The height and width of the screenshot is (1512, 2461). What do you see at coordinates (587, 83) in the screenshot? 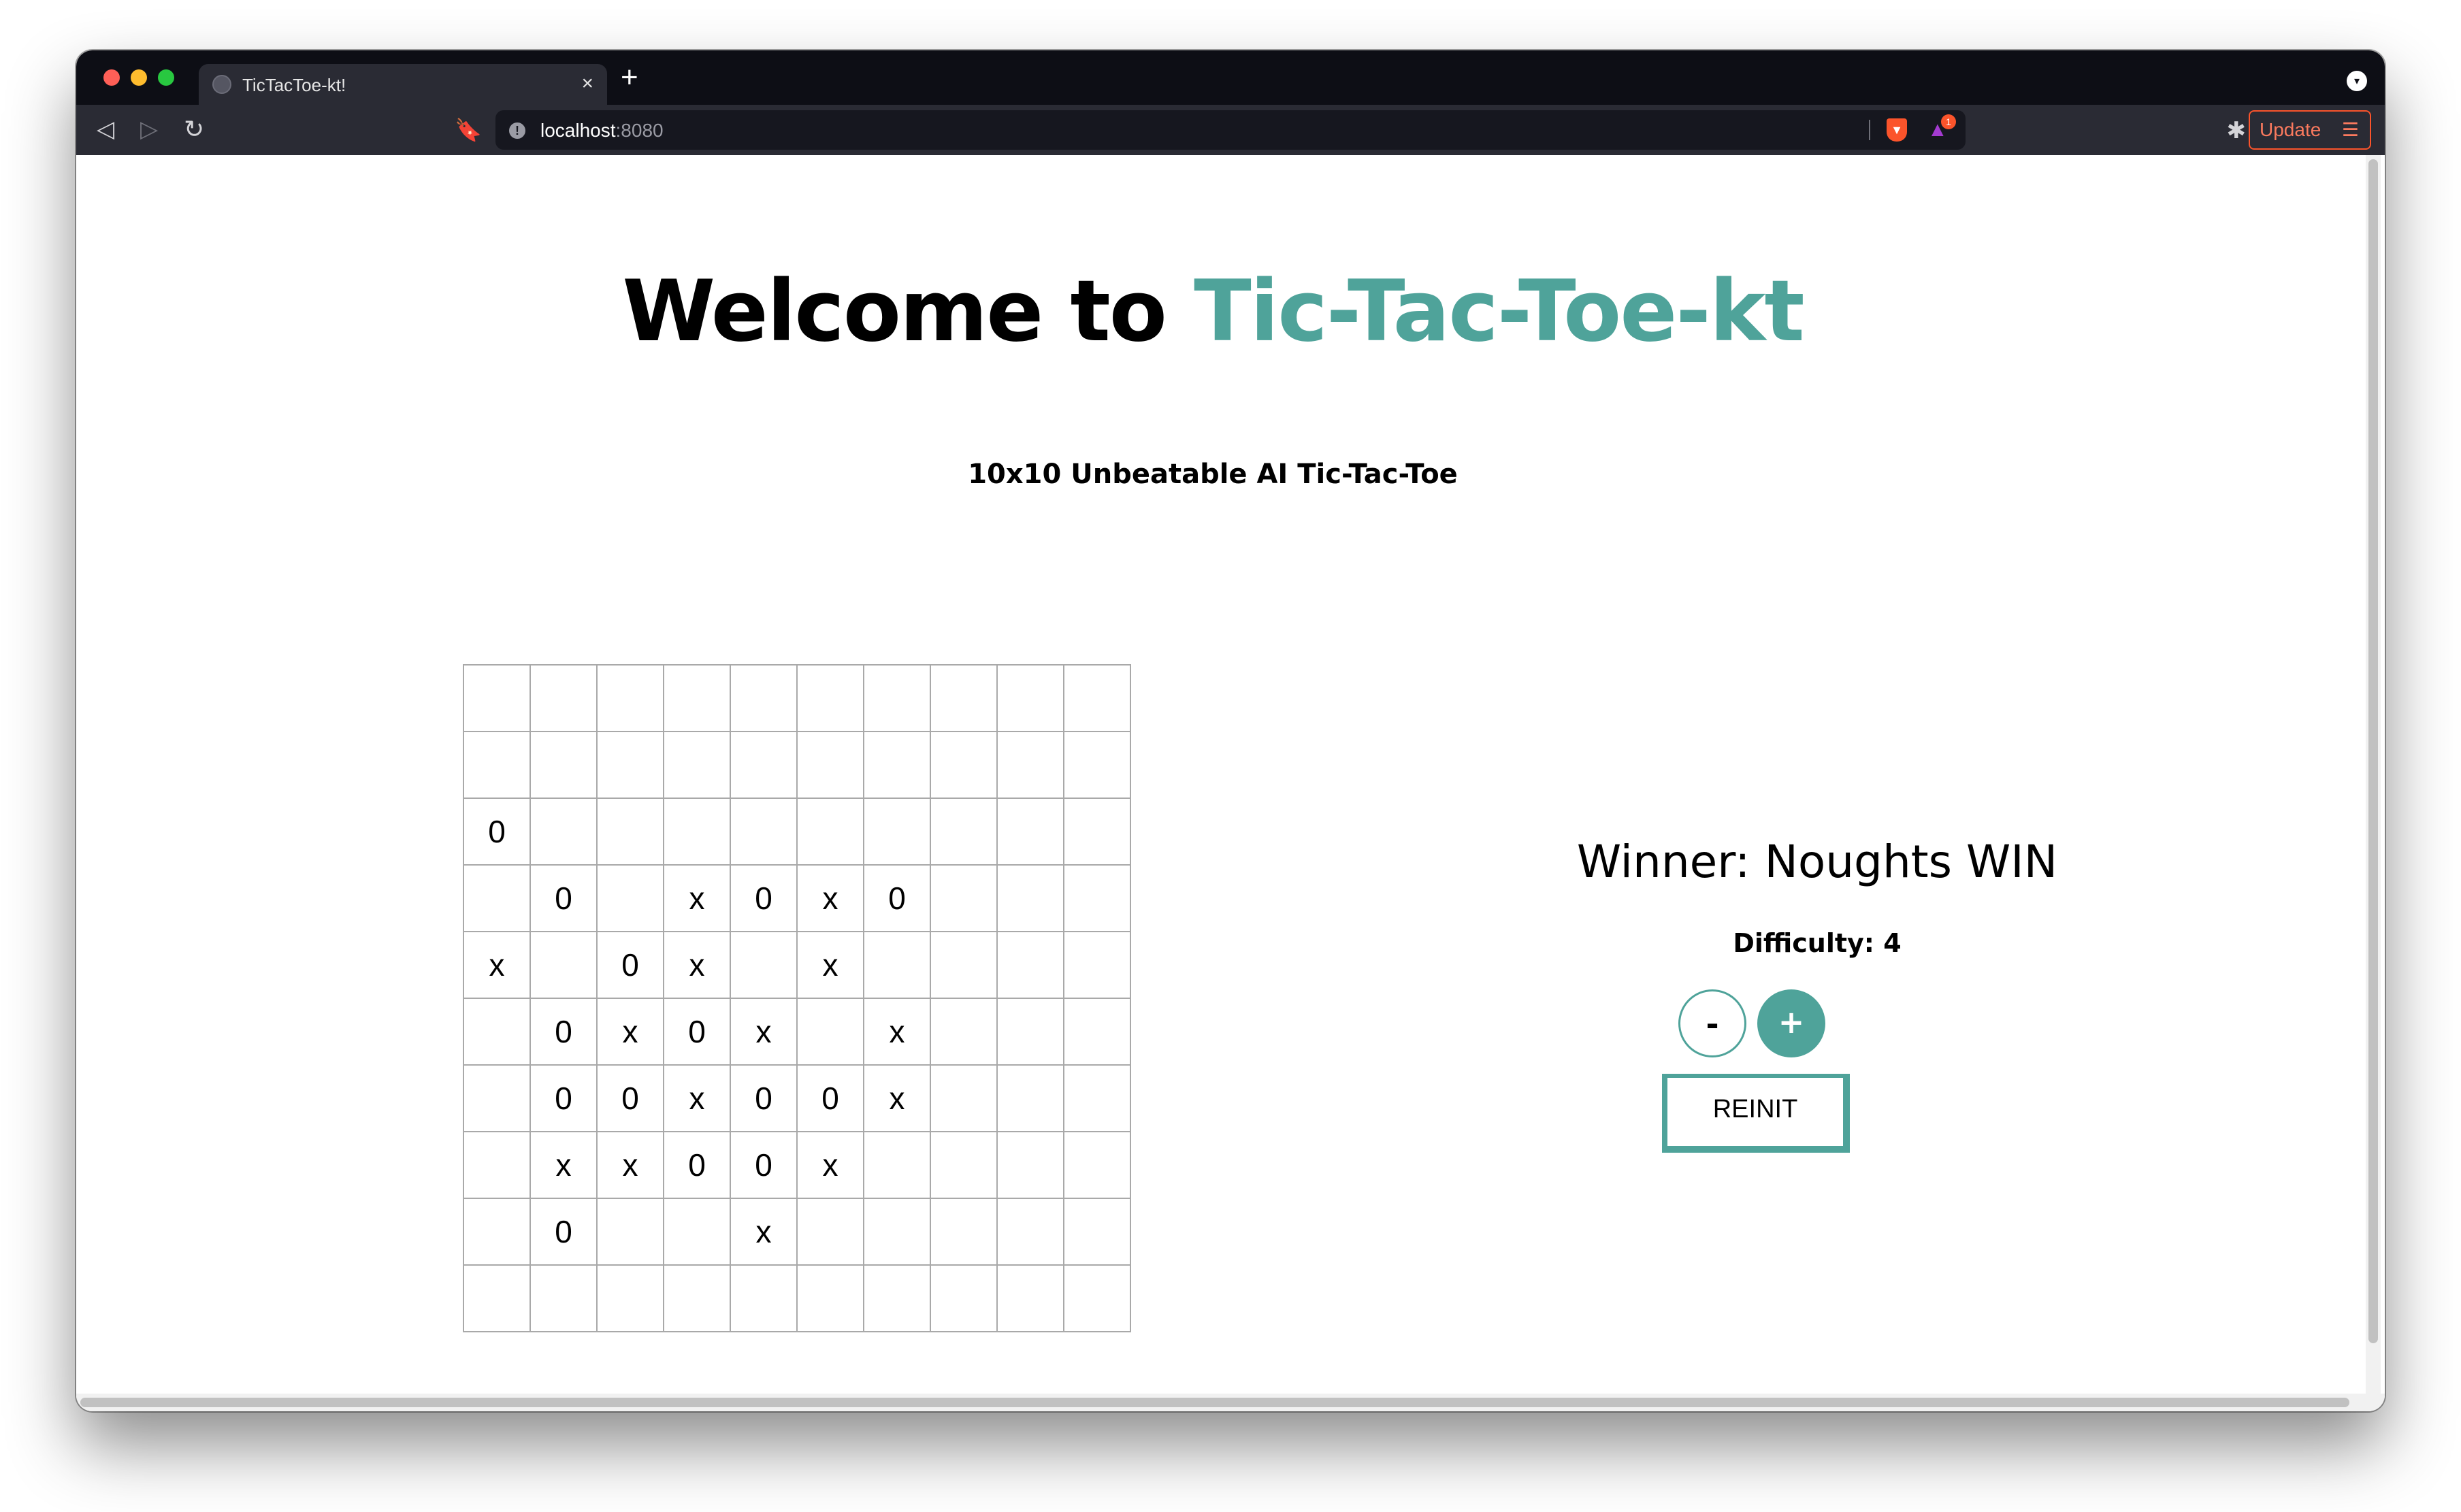
I see `close-tab-icon: ×` at bounding box center [587, 83].